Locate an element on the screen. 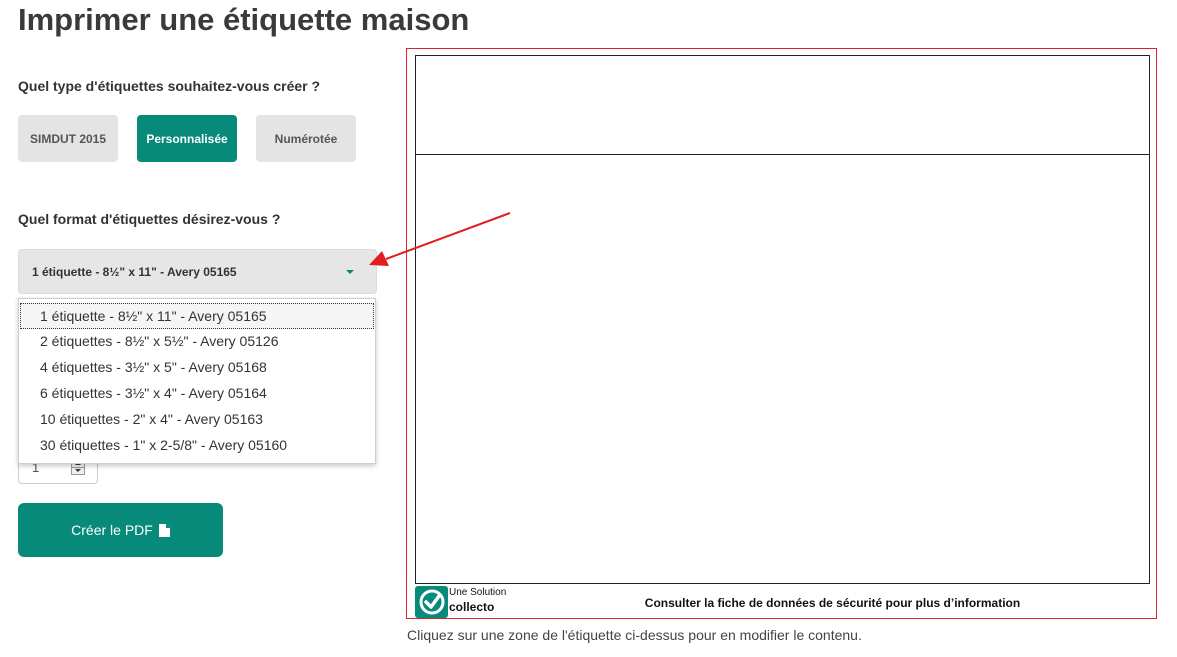  brand-tagline: Une Solution is located at coordinates (478, 592).